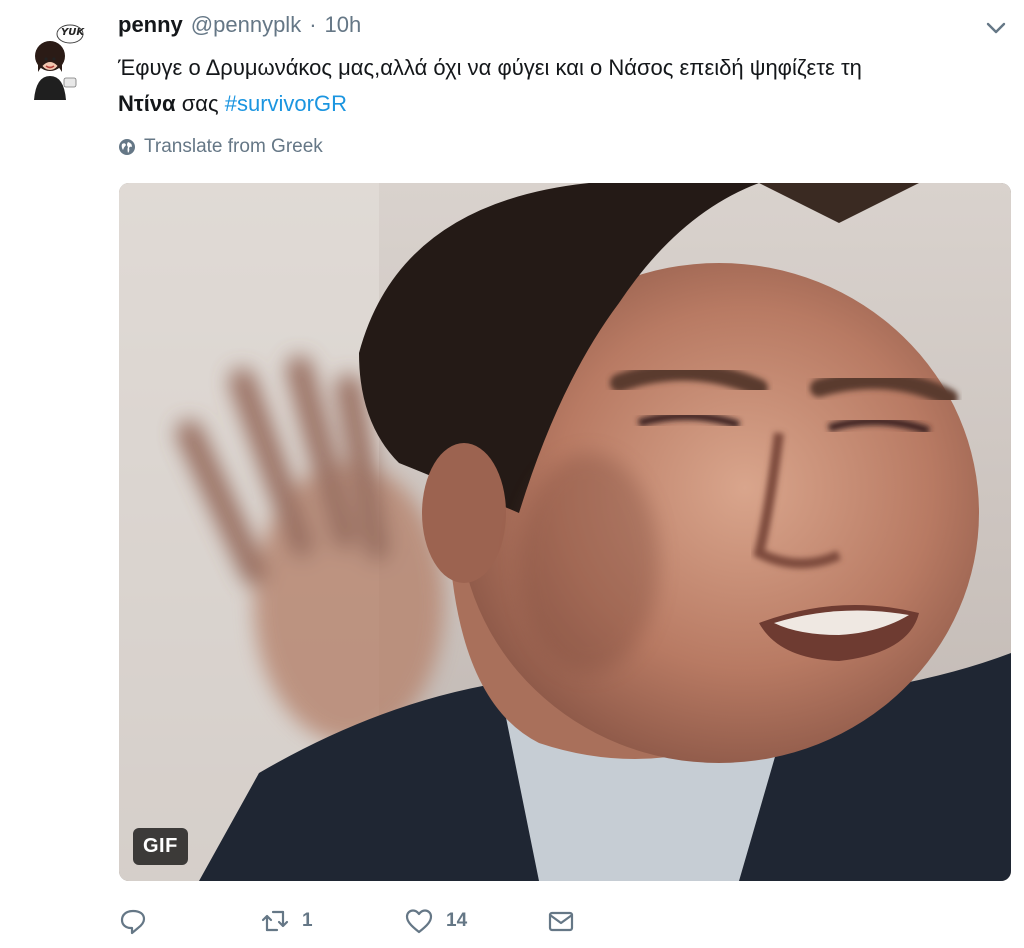  Describe the element at coordinates (200, 103) in the screenshot. I see `tweet-text-after: σας` at that location.